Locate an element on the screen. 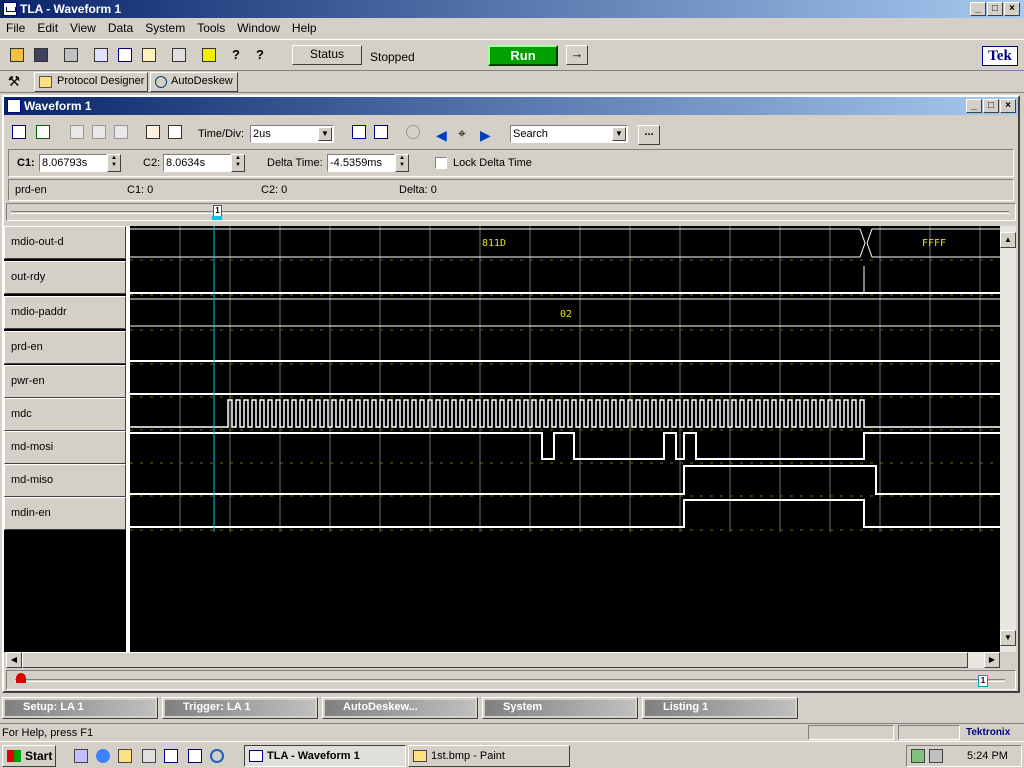  lock-delta-checkbox is located at coordinates (441, 163).